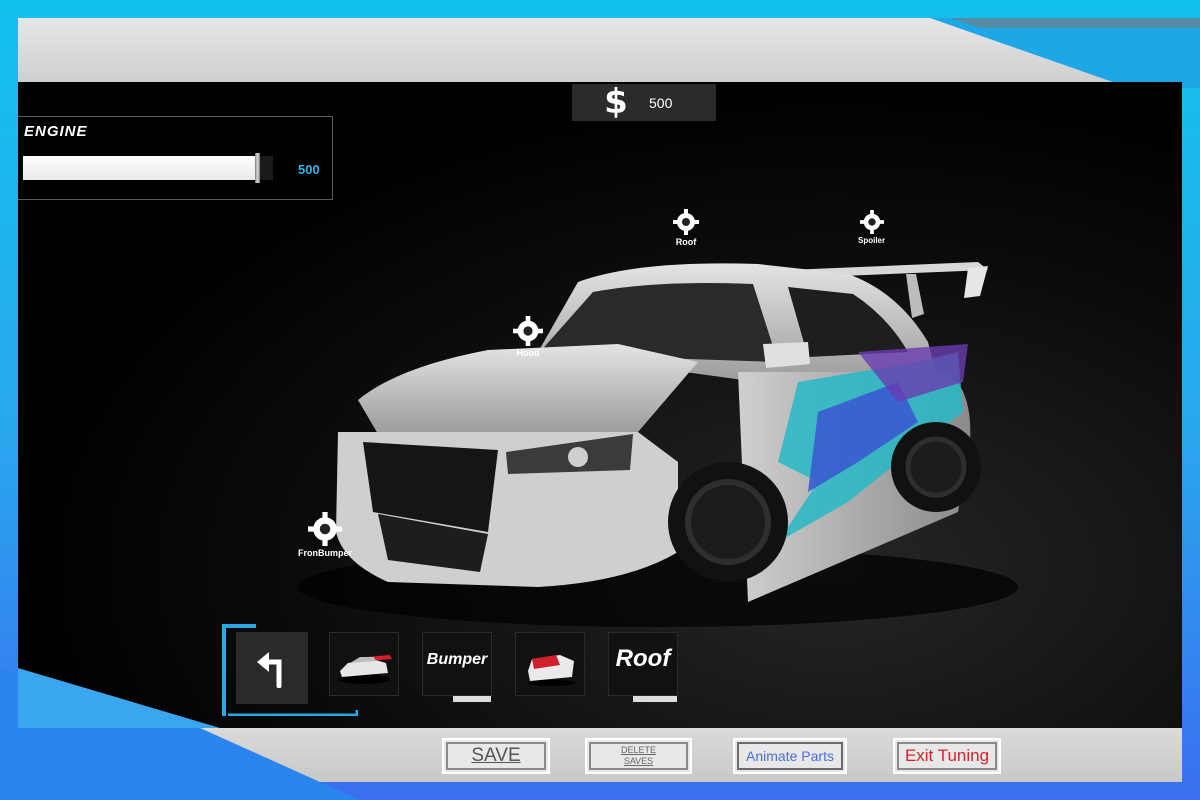 The height and width of the screenshot is (800, 1200). Describe the element at coordinates (257, 168) in the screenshot. I see `engine-slider-handle` at that location.